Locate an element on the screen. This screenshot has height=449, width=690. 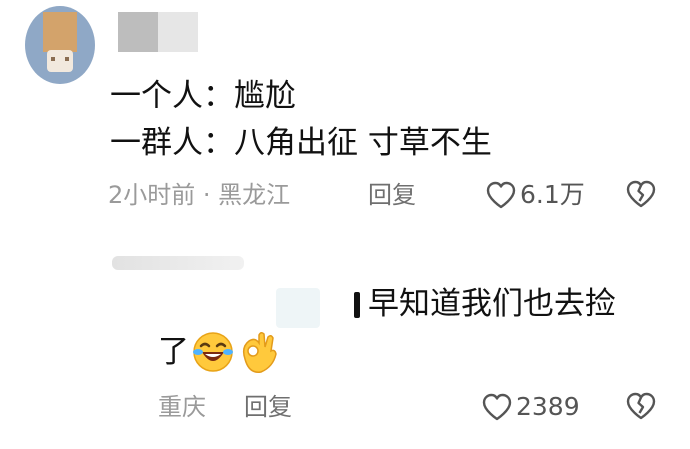
comment-dislike-button is located at coordinates (641, 196).